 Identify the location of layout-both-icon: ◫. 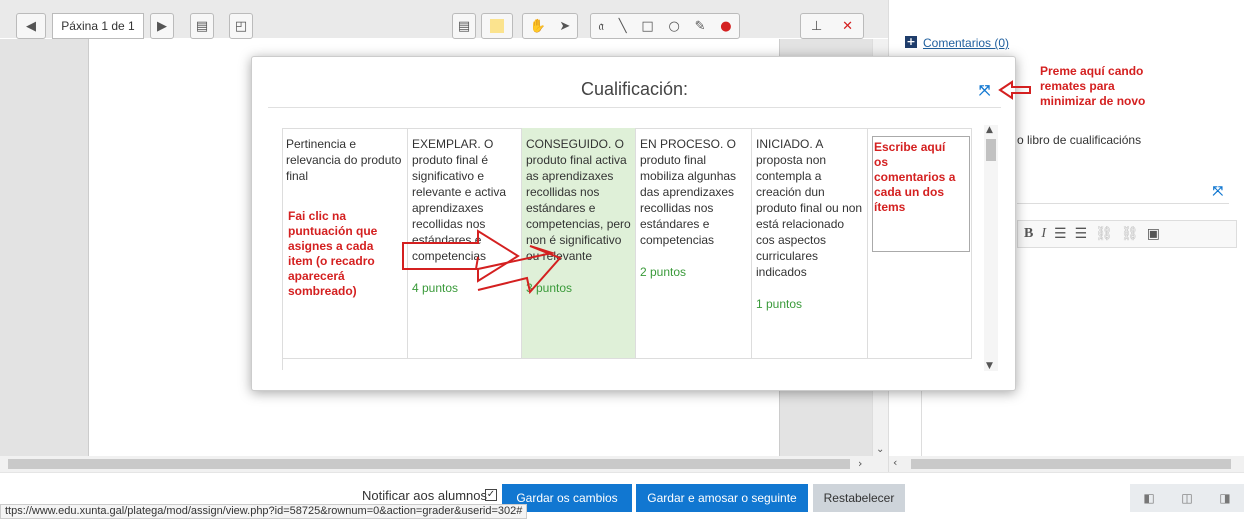
(1186, 498).